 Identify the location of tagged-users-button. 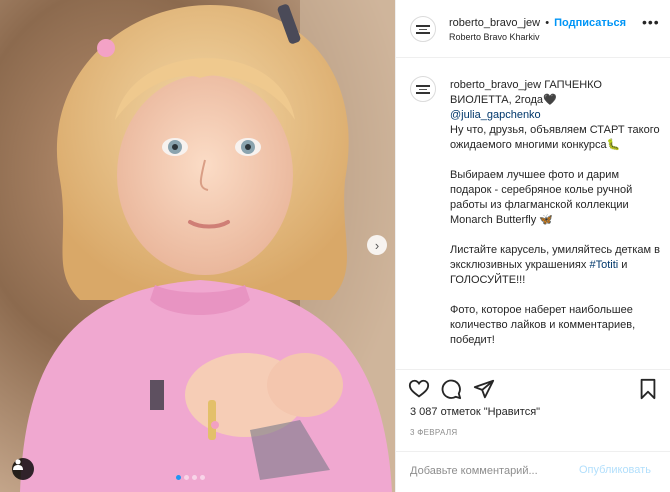
(23, 469).